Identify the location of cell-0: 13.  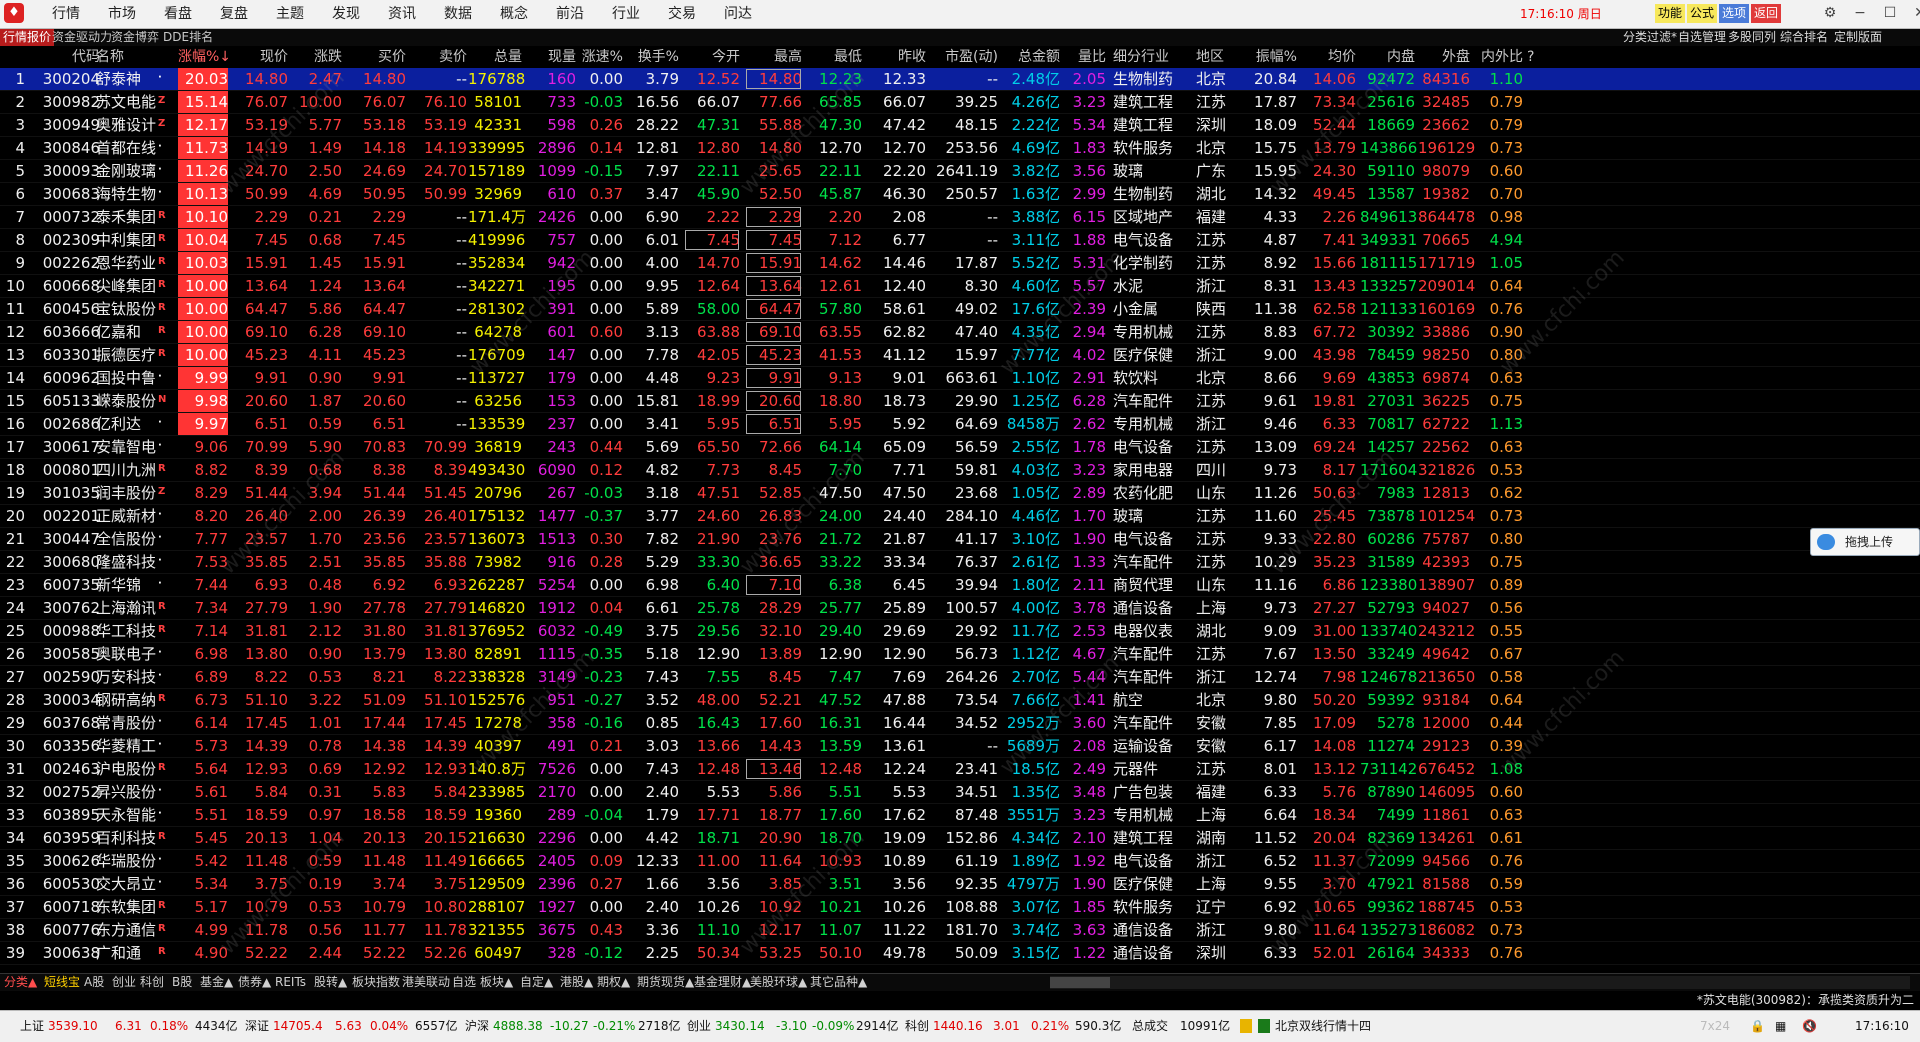
(15, 355).